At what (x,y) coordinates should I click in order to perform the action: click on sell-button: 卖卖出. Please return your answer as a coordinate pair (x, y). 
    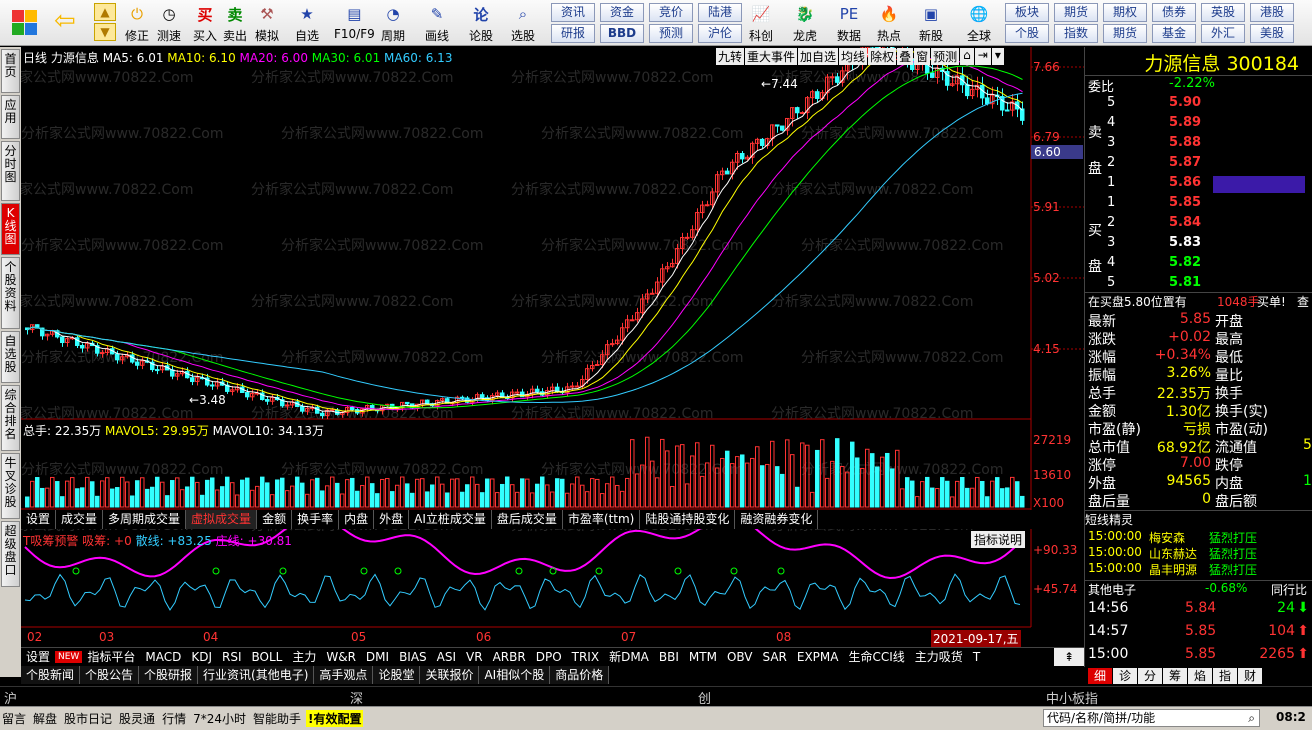
    Looking at the image, I should click on (235, 23).